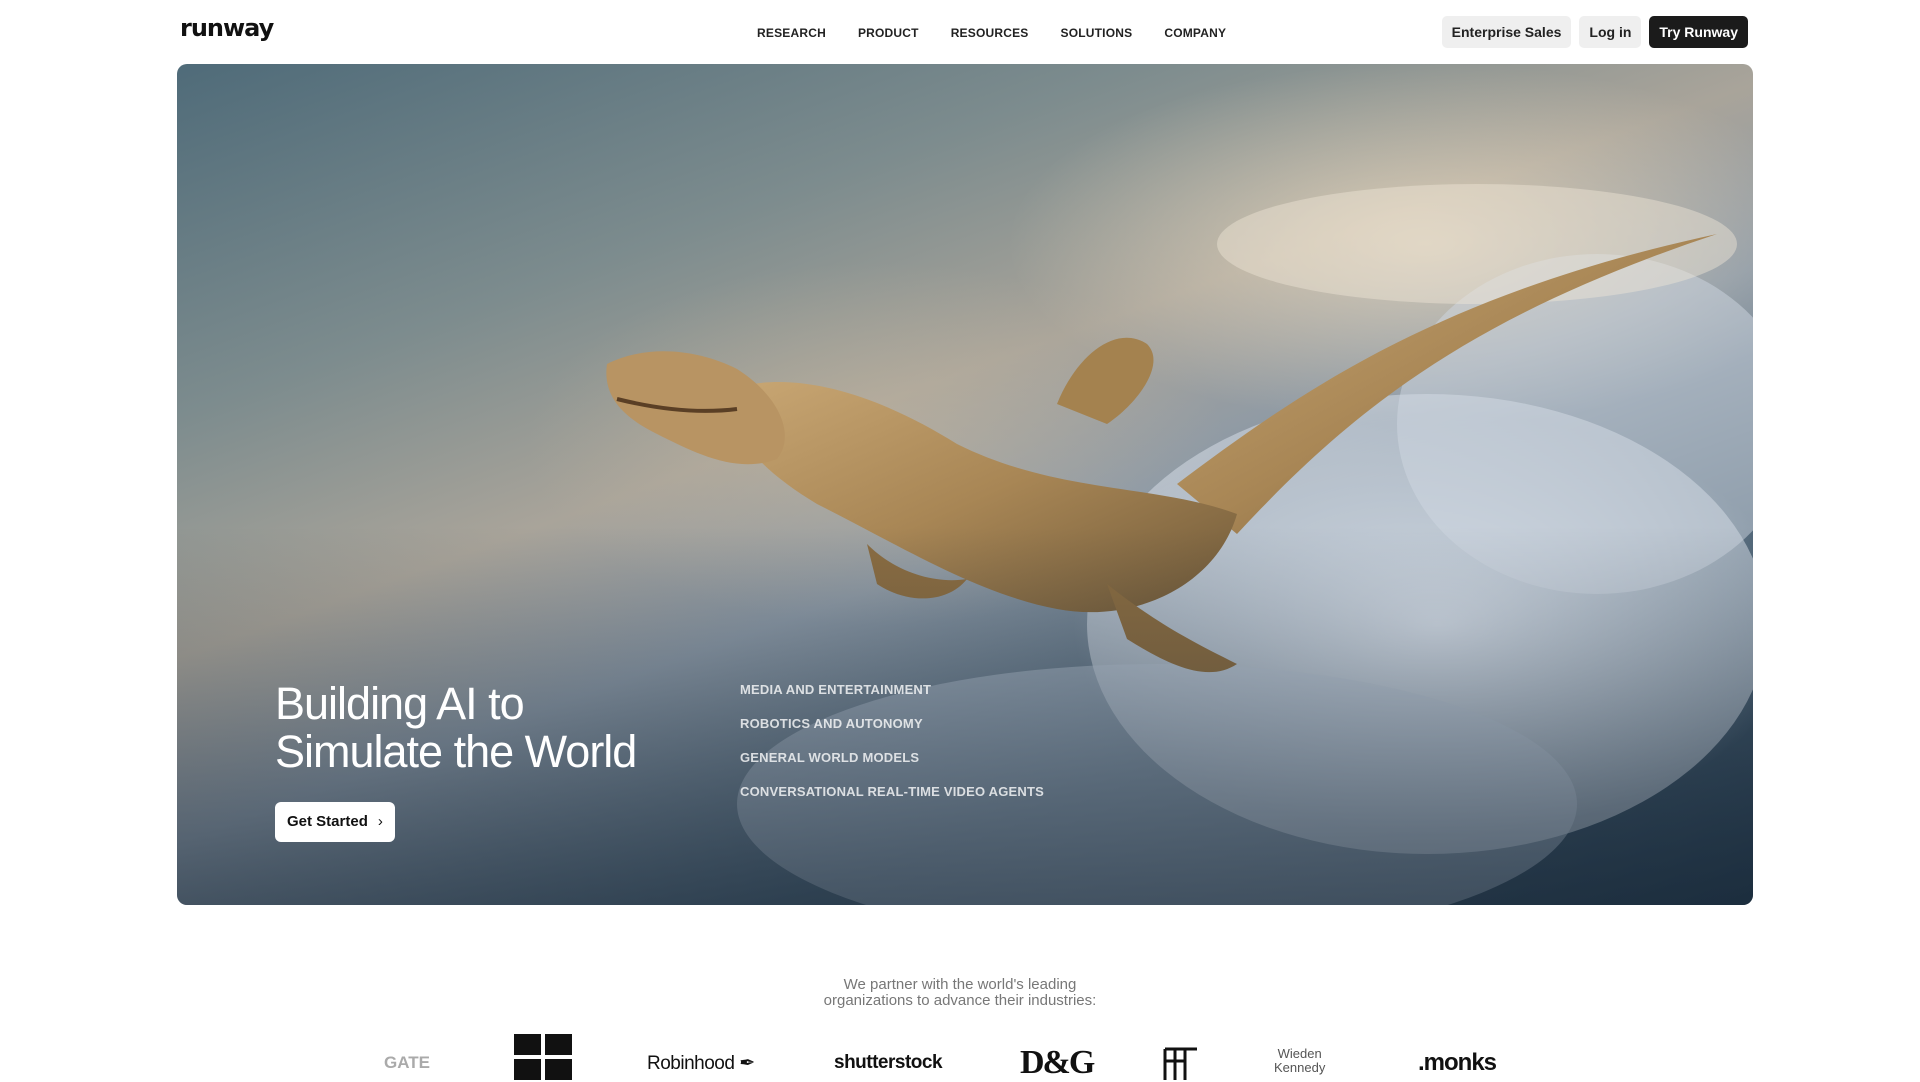 The height and width of the screenshot is (1082, 1920). I want to click on robinhood-wordmark: Robinhood, so click(691, 1063).